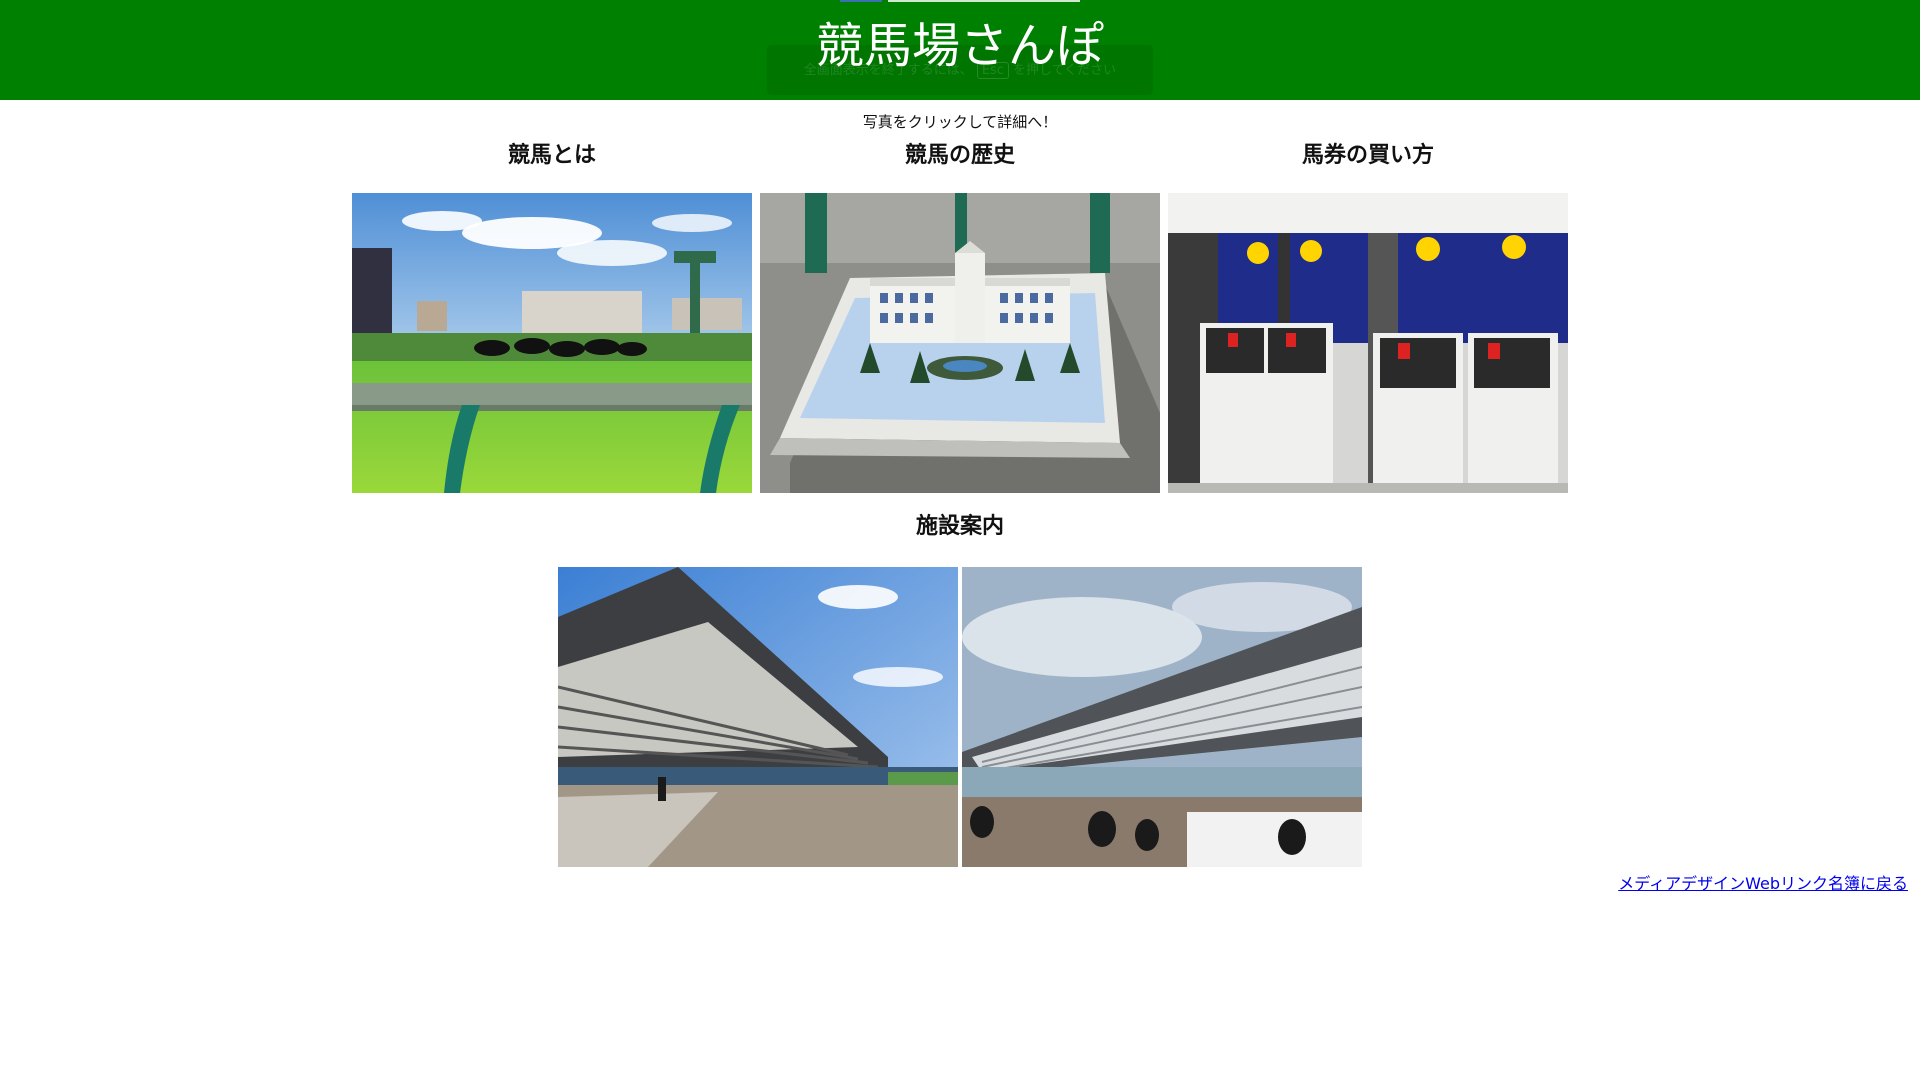 Image resolution: width=1920 pixels, height=1080 pixels. Describe the element at coordinates (984, 1) in the screenshot. I see `header-accent-light` at that location.